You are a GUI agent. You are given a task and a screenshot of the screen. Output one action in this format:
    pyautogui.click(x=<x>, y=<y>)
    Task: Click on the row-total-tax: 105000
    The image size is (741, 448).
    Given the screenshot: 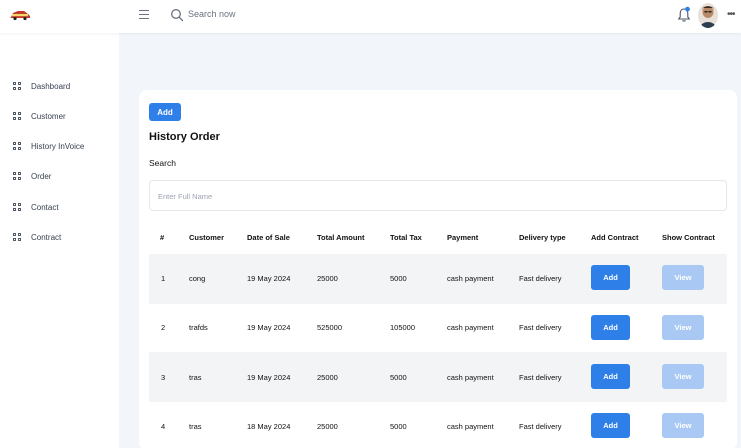 What is the action you would take?
    pyautogui.click(x=403, y=327)
    